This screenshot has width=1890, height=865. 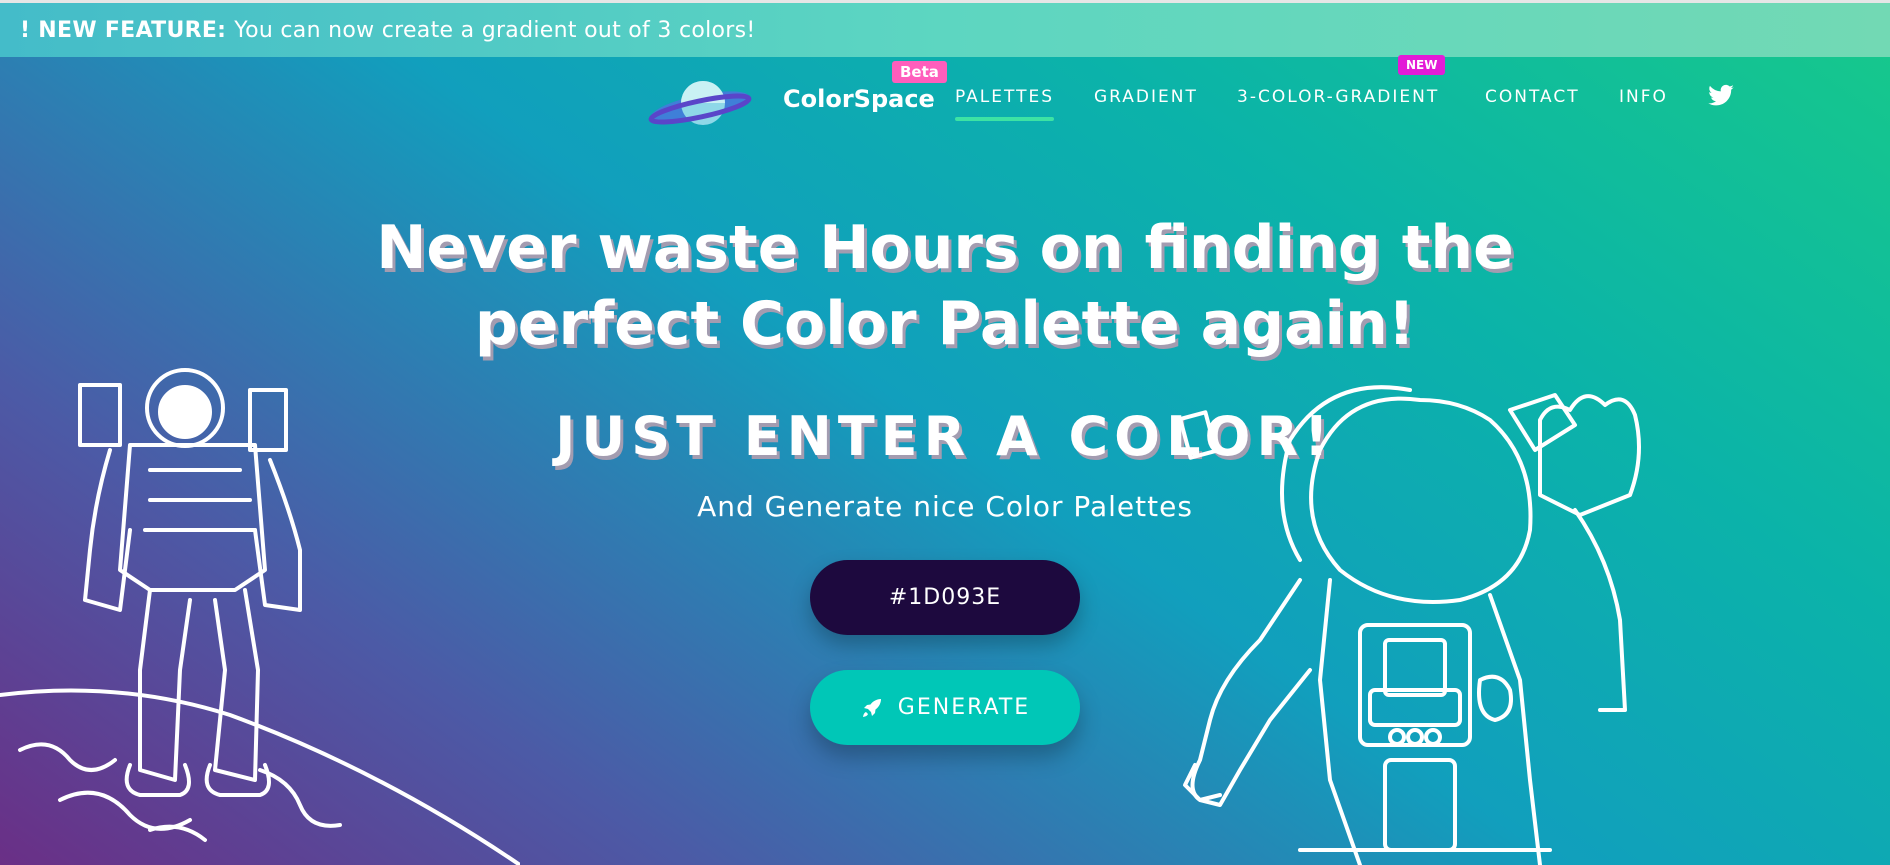 What do you see at coordinates (700, 105) in the screenshot?
I see `planet-logo-icon` at bounding box center [700, 105].